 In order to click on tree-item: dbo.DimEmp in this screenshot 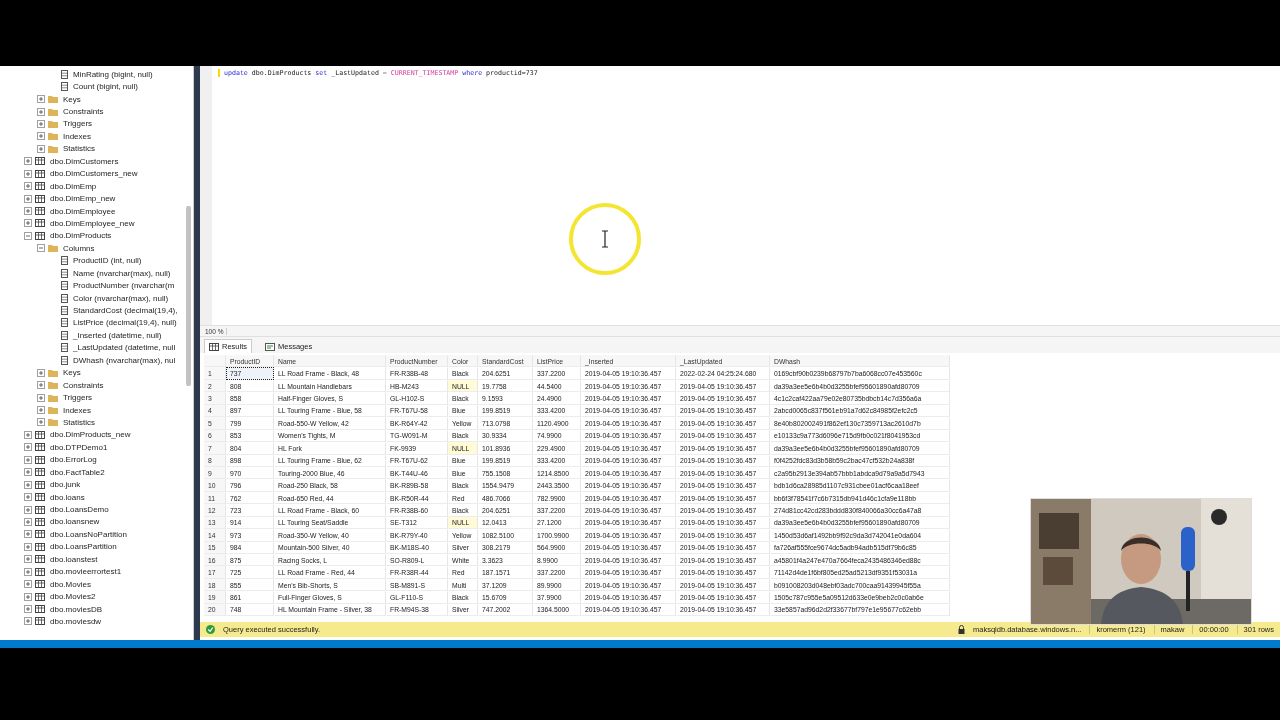, I will do `click(73, 186)`.